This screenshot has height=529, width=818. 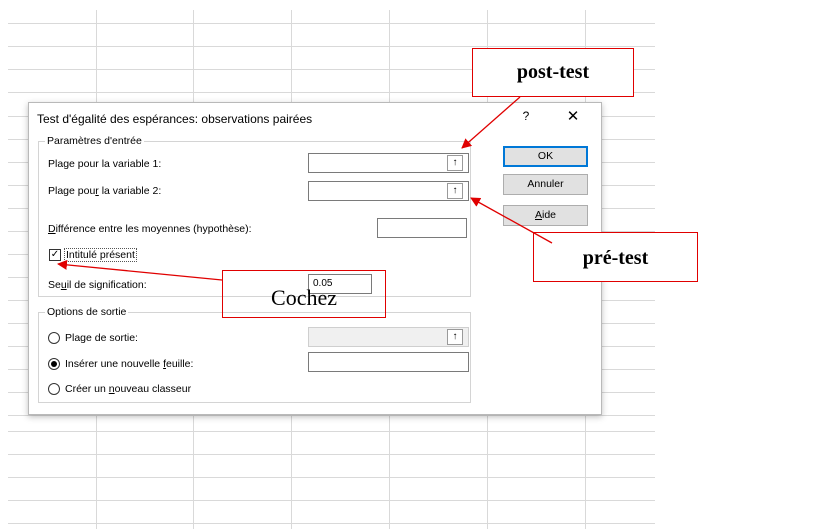 I want to click on mean-difference-input, so click(x=422, y=228).